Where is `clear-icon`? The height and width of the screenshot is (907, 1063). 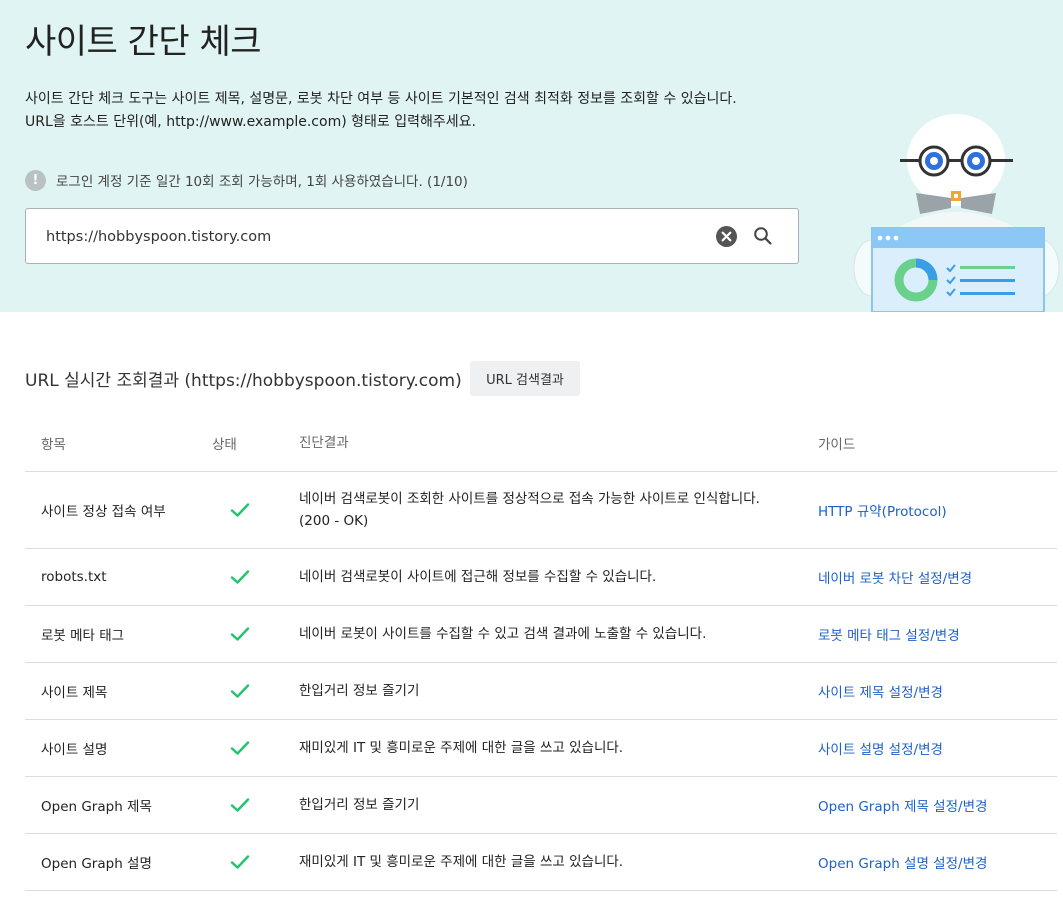 clear-icon is located at coordinates (726, 236).